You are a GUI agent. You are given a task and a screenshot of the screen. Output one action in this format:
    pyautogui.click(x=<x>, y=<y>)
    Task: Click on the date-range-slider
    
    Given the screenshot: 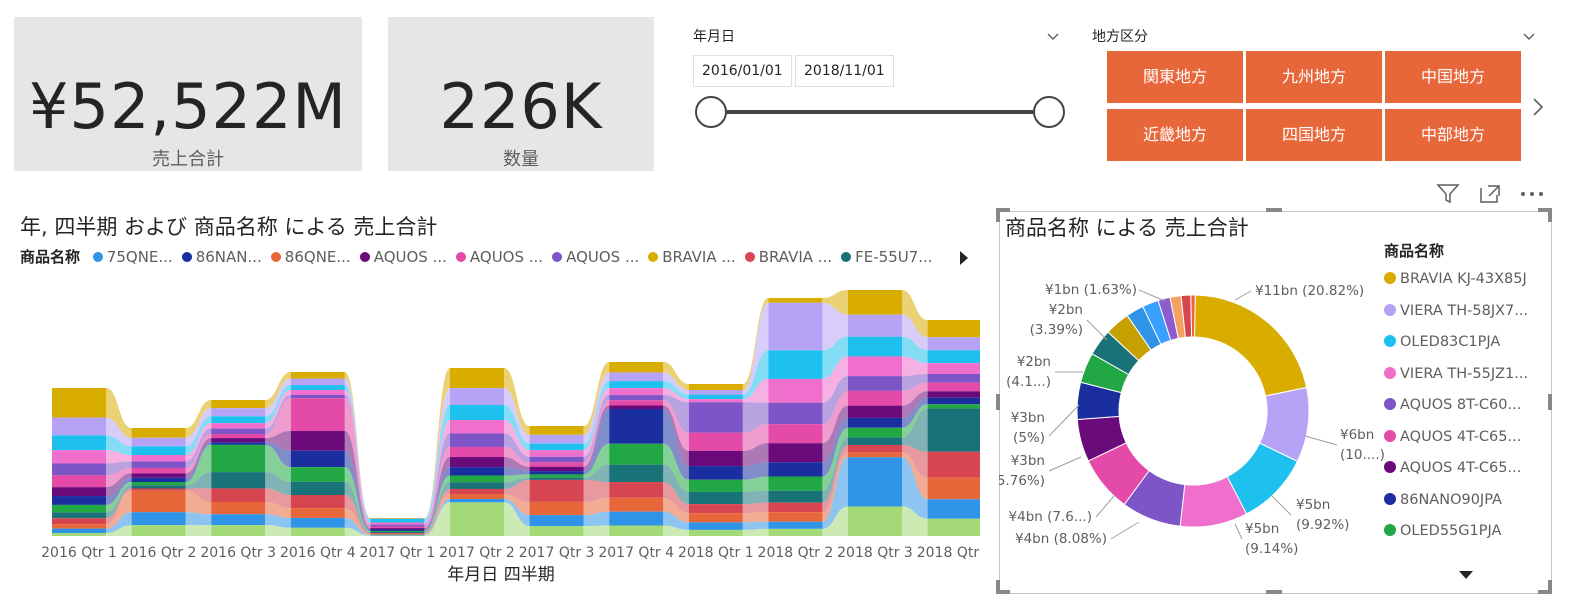 What is the action you would take?
    pyautogui.click(x=882, y=112)
    